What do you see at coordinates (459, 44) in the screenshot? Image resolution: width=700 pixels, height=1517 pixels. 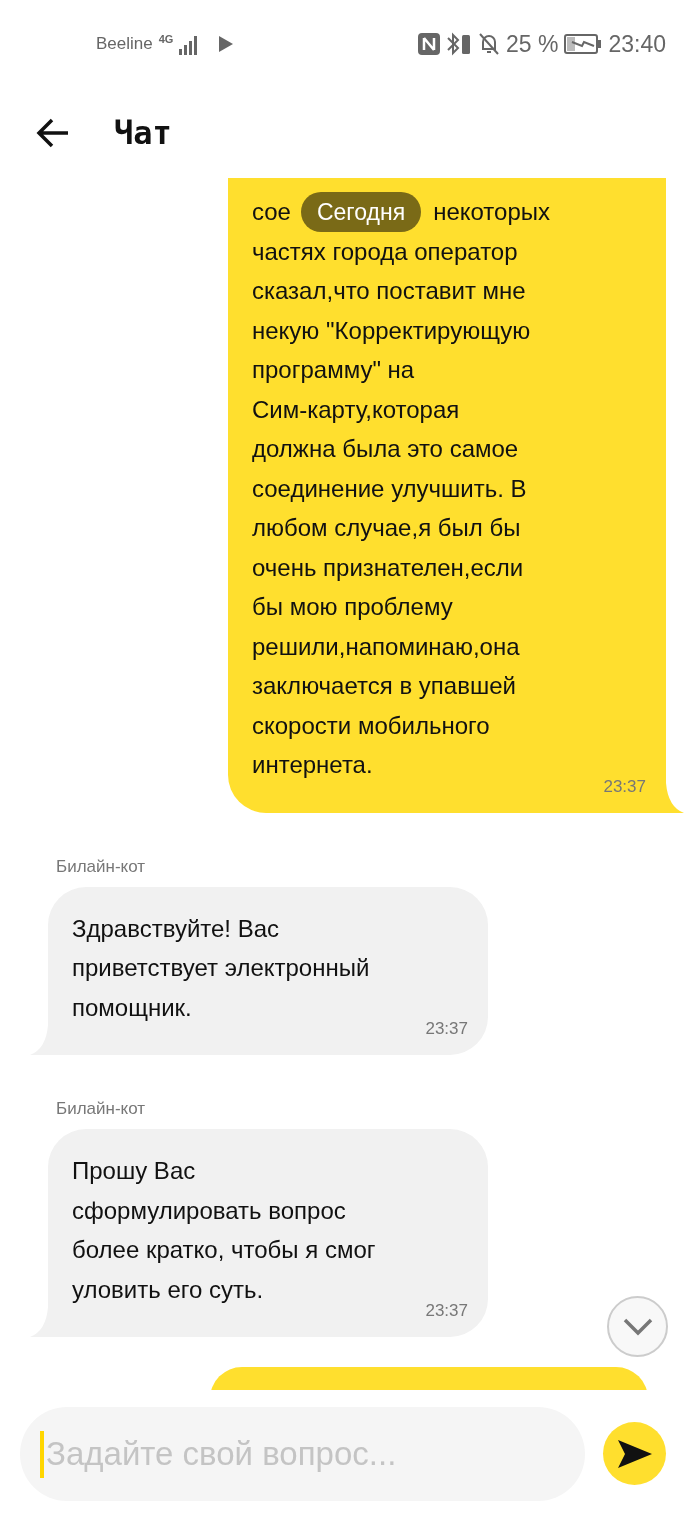 I see `bluetooth-icon` at bounding box center [459, 44].